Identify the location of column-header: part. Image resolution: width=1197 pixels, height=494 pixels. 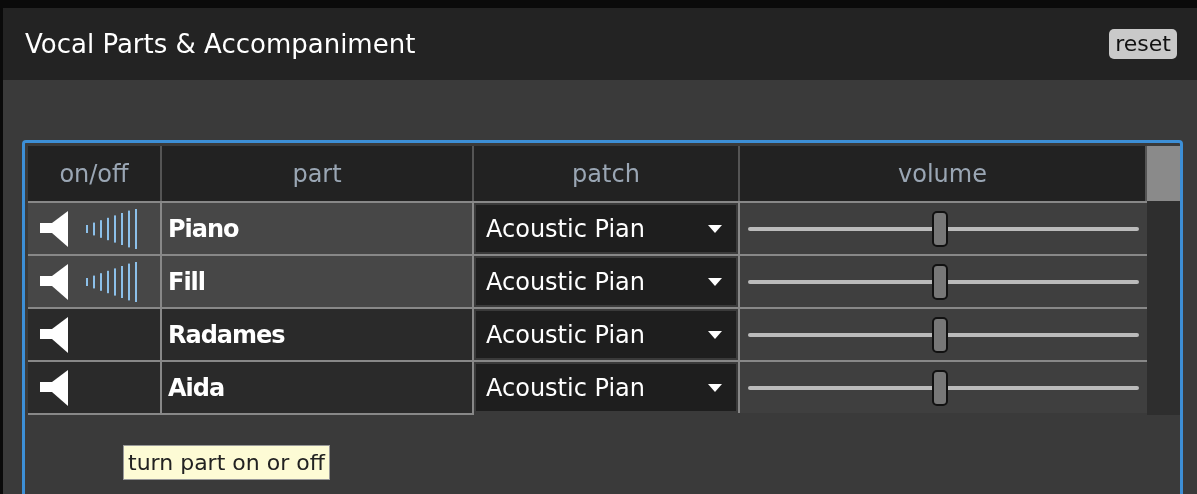
(318, 173).